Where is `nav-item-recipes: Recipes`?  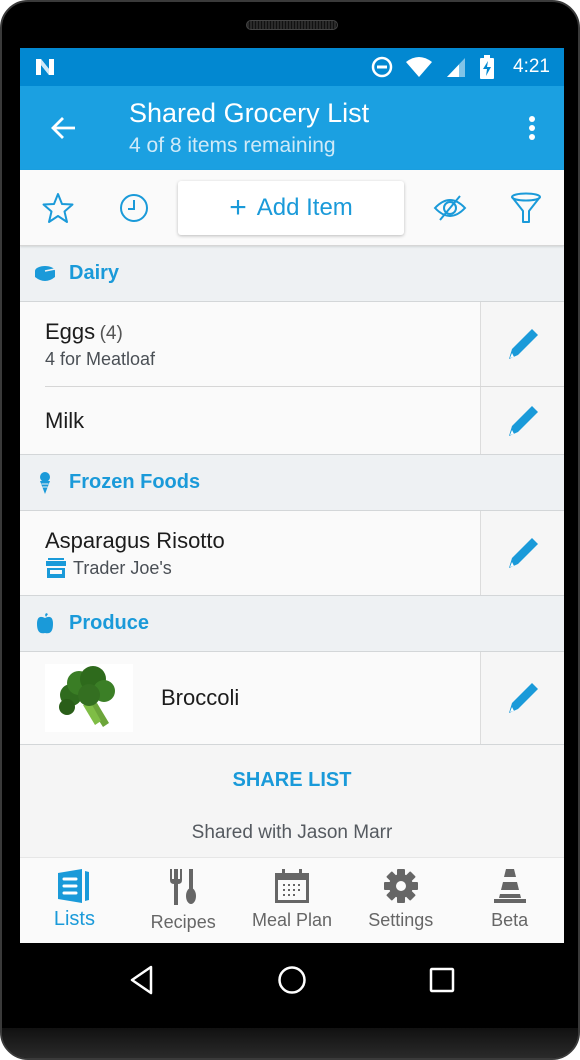 nav-item-recipes: Recipes is located at coordinates (183, 900).